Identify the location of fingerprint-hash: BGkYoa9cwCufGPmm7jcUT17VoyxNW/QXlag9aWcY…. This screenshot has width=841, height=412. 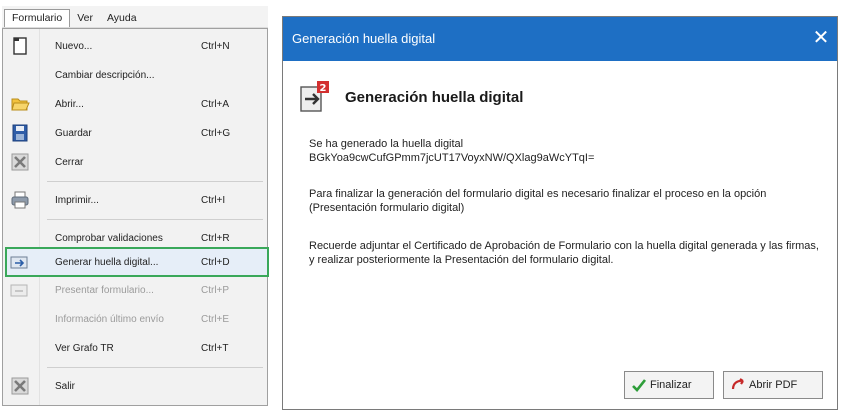
(452, 158).